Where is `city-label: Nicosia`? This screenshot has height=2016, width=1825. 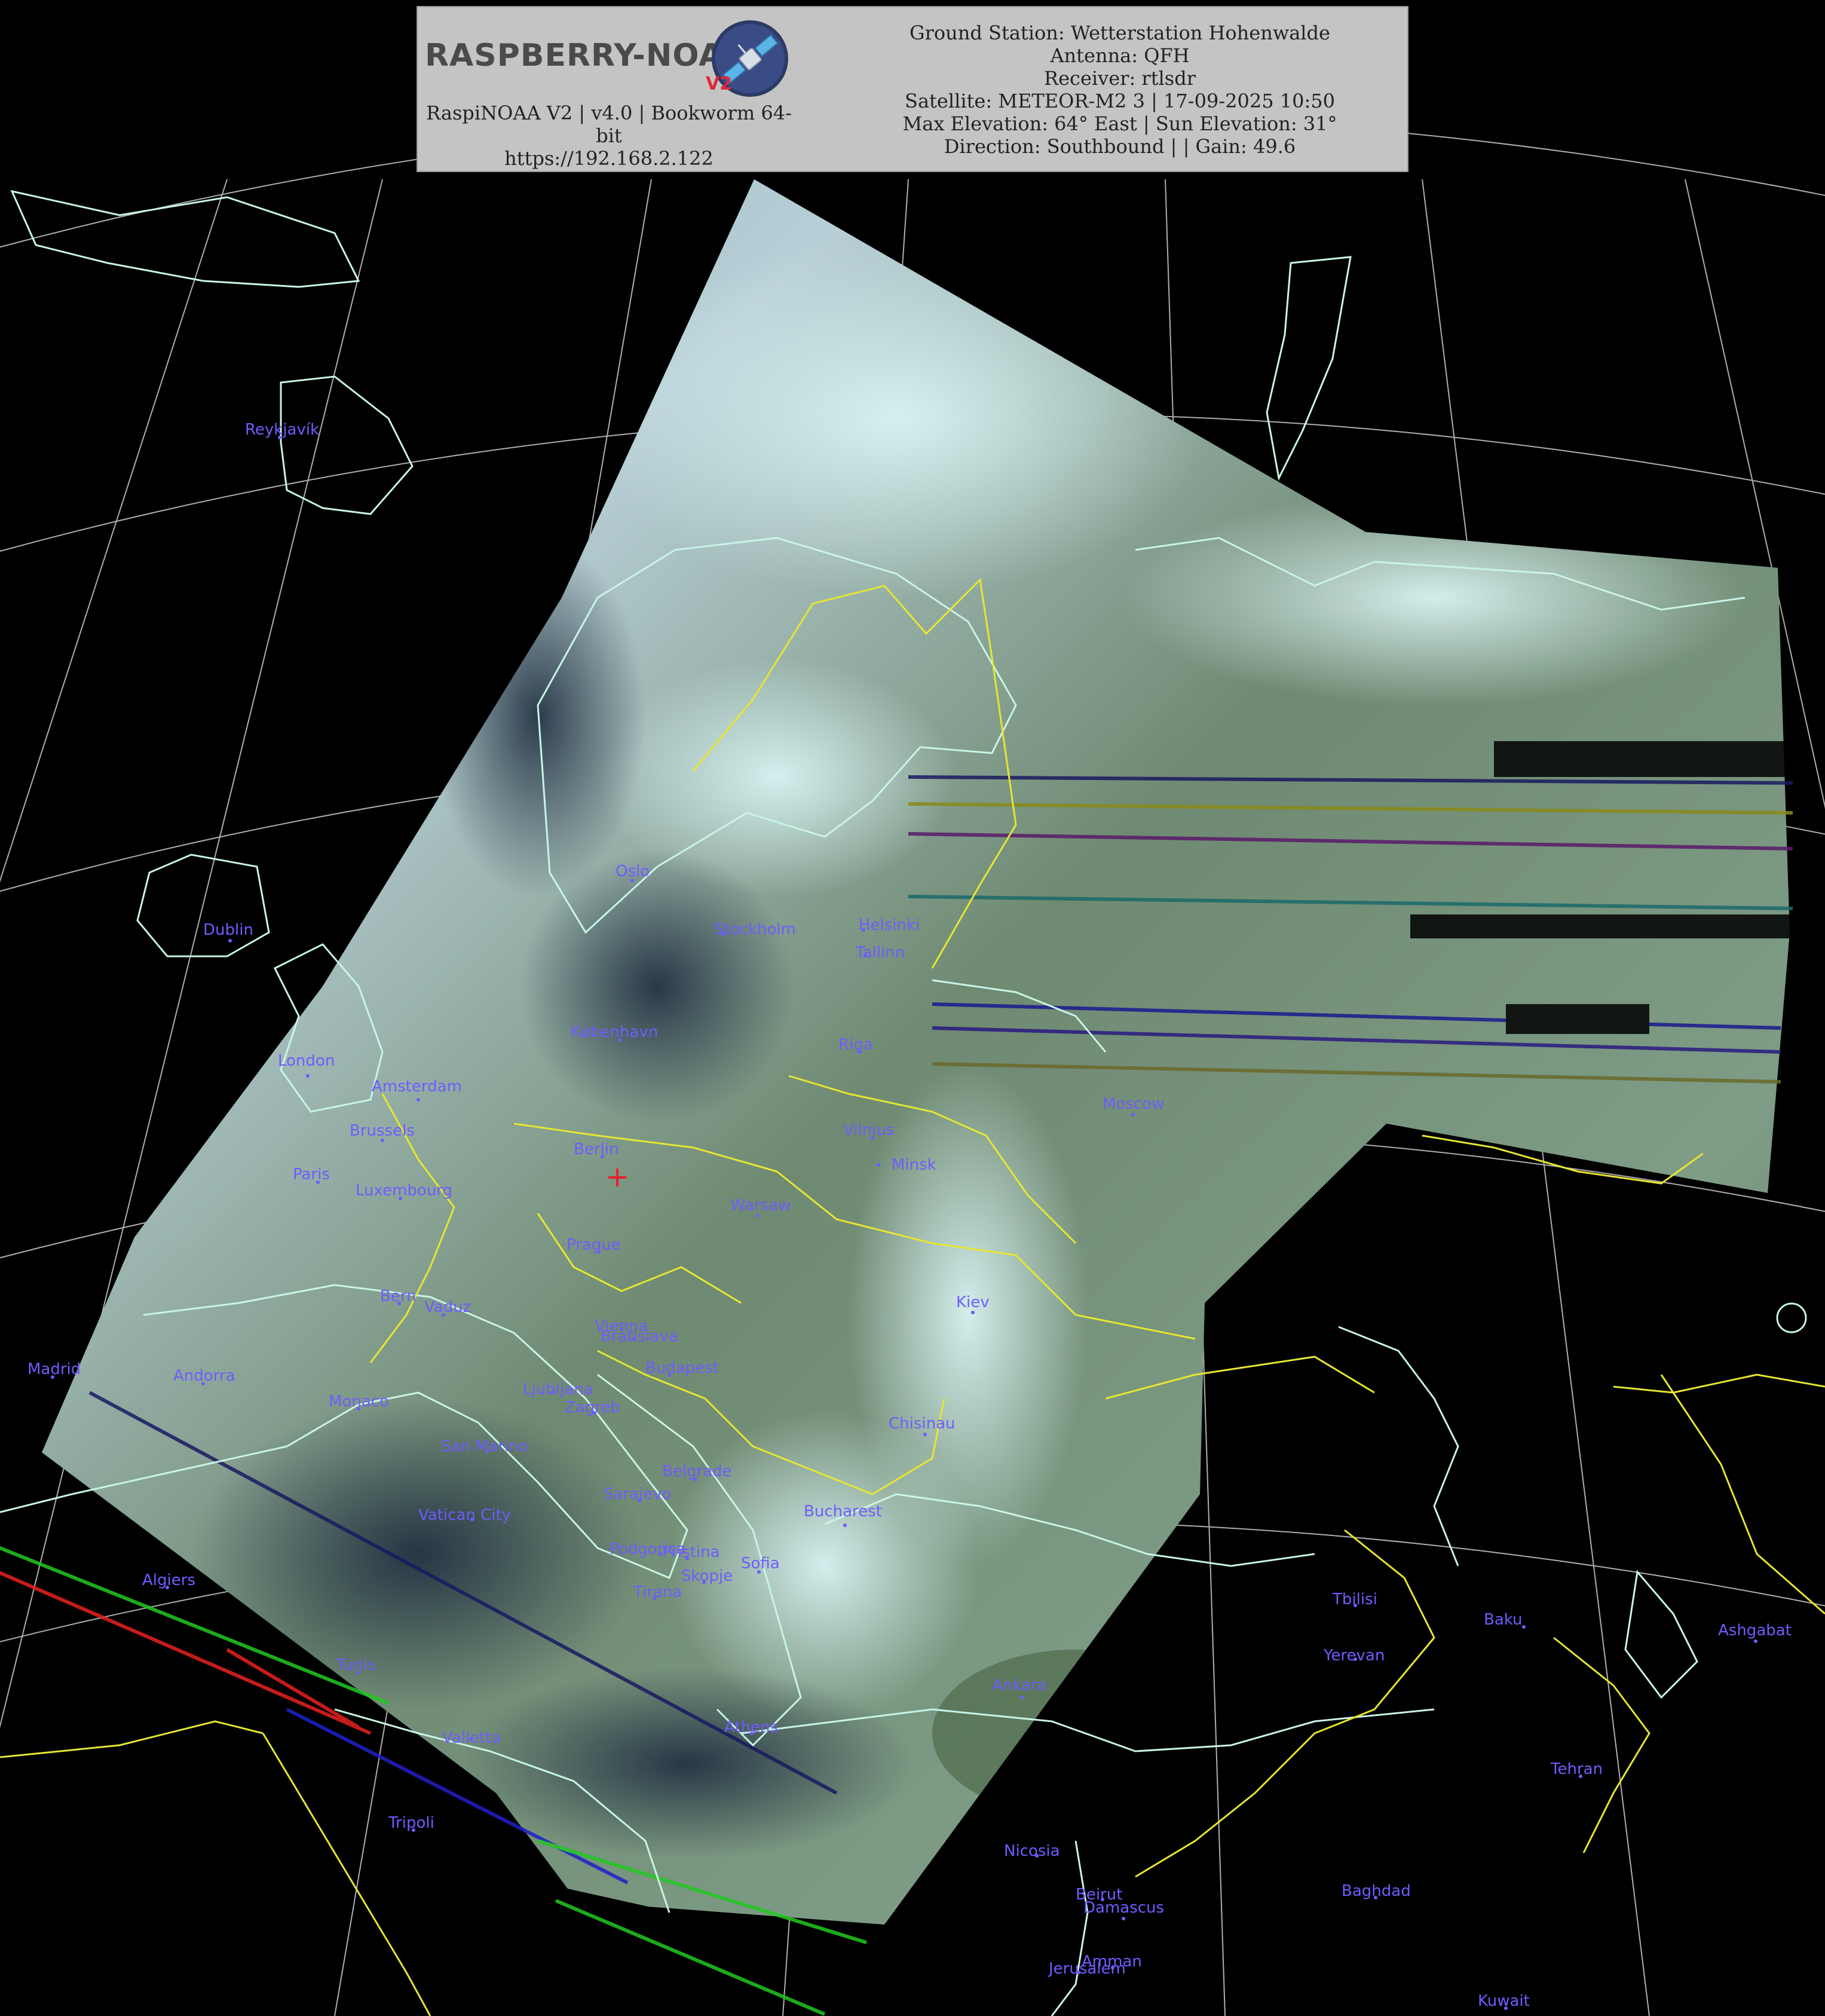 city-label: Nicosia is located at coordinates (1032, 1851).